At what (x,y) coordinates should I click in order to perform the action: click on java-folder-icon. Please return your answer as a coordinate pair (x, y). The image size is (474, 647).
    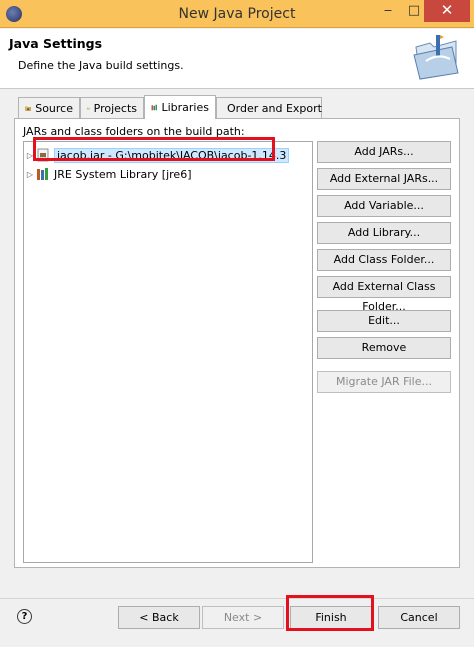
    Looking at the image, I should click on (436, 57).